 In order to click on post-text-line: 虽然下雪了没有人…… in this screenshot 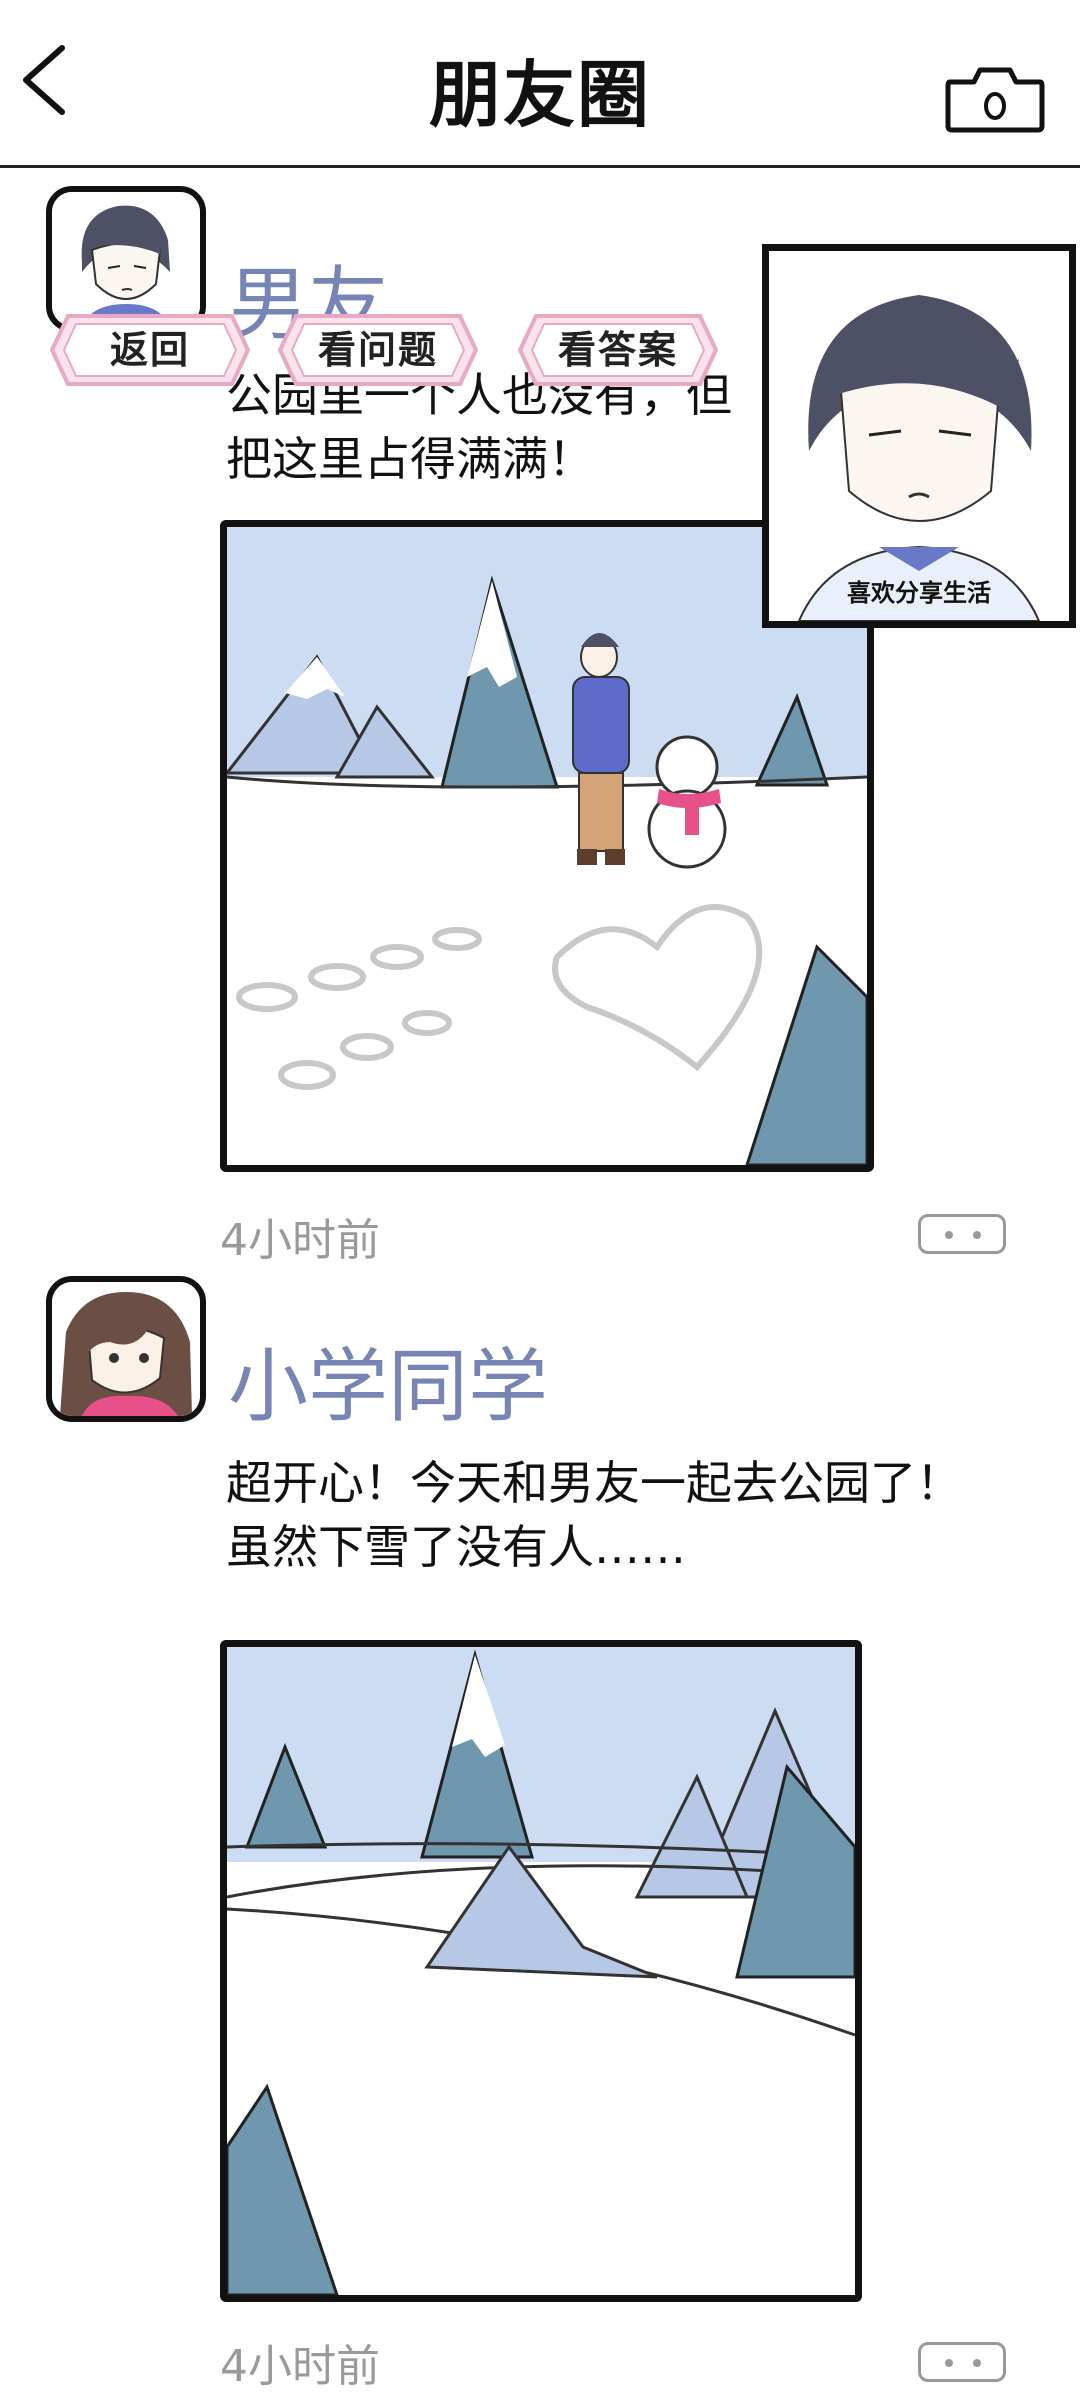, I will do `click(456, 1547)`.